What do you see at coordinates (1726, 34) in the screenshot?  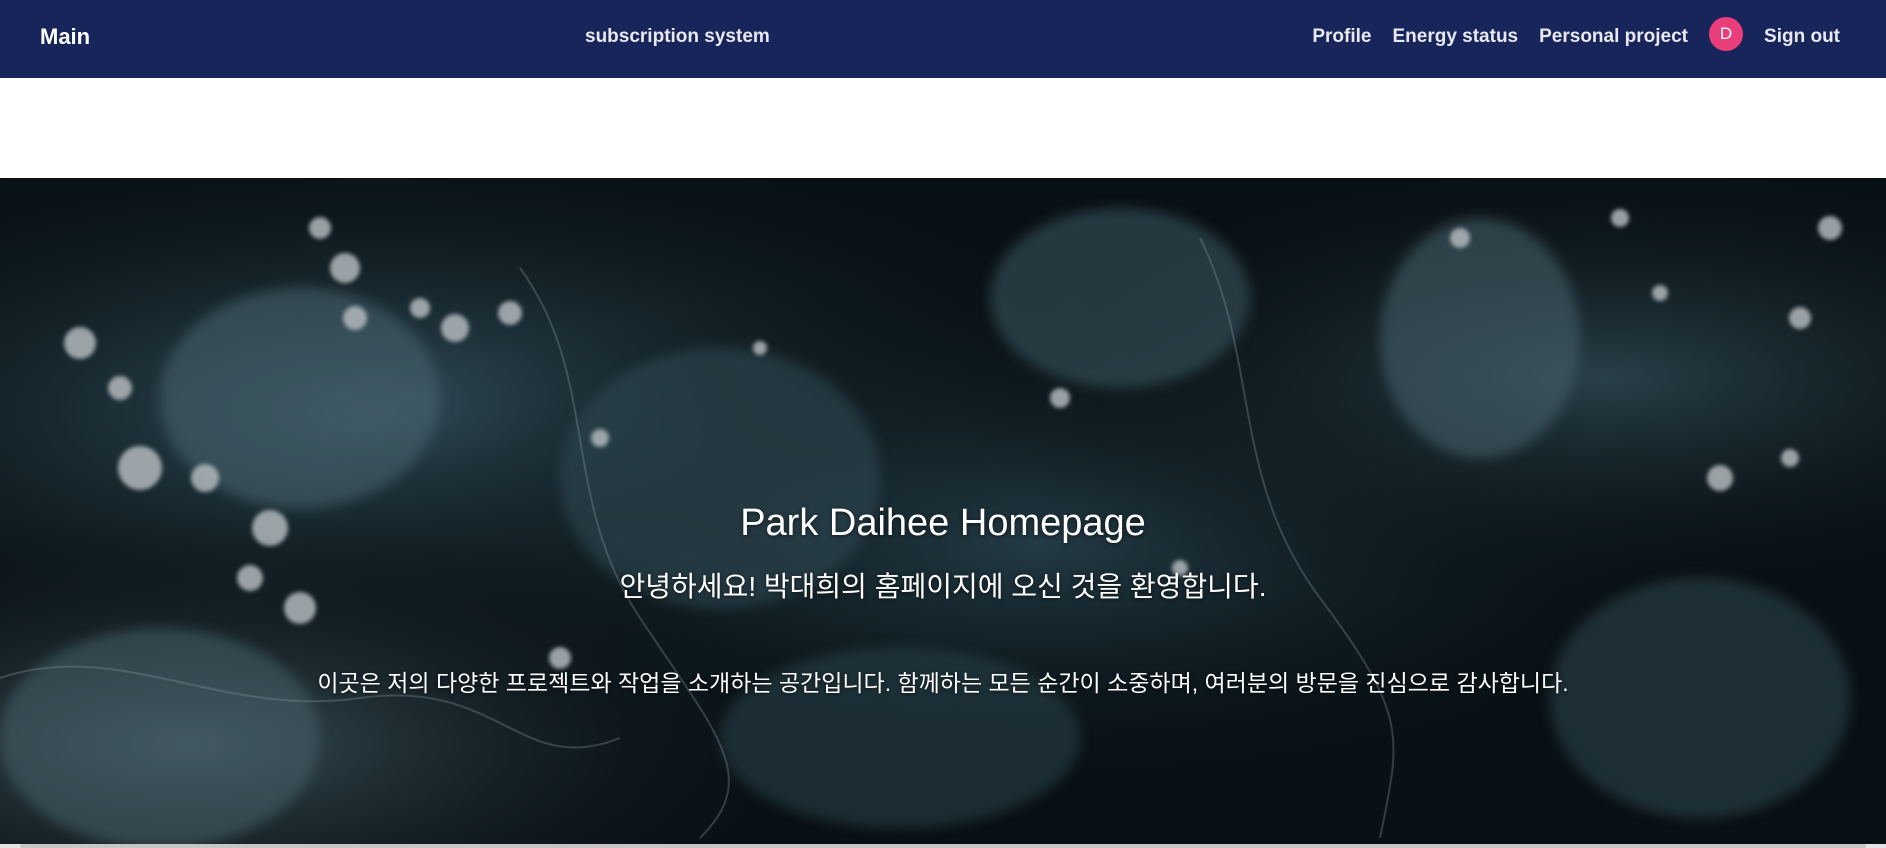 I see `user-avatar: D` at bounding box center [1726, 34].